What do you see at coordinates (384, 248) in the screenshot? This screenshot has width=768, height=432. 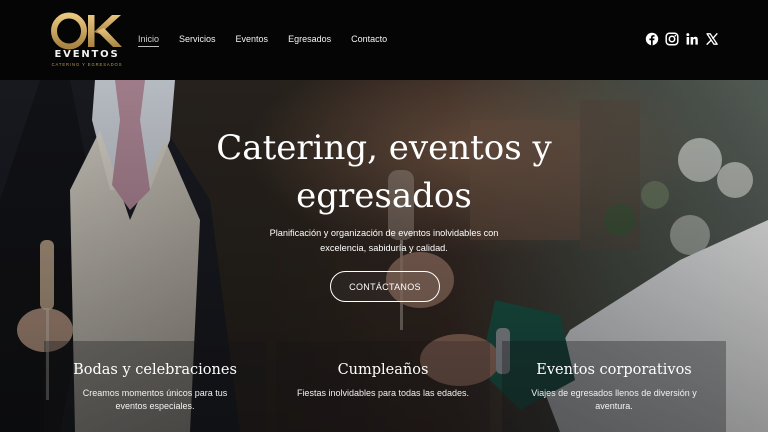 I see `hero-subtitle-line-2: excelencia, sabiduría y calidad.` at bounding box center [384, 248].